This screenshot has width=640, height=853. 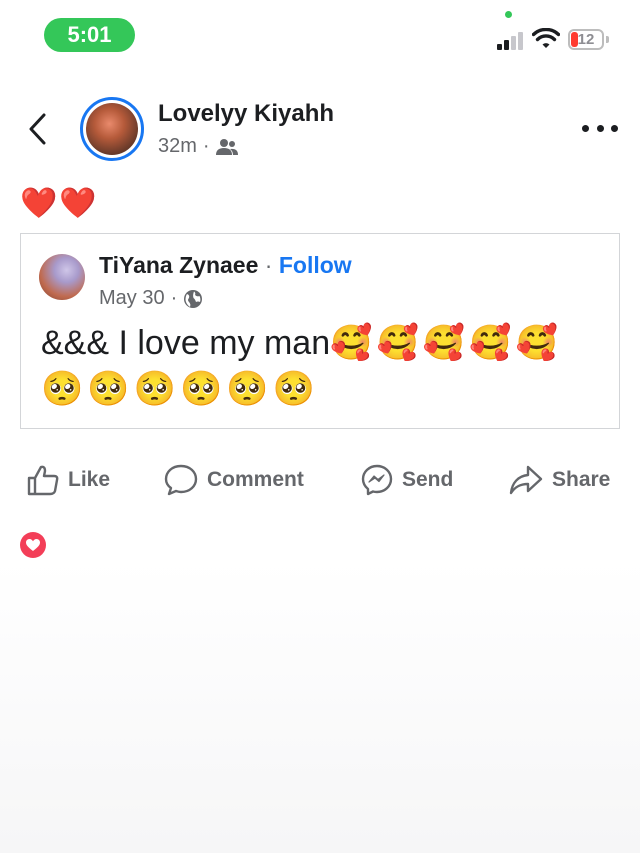 I want to click on cellular-signal-icon, so click(x=511, y=41).